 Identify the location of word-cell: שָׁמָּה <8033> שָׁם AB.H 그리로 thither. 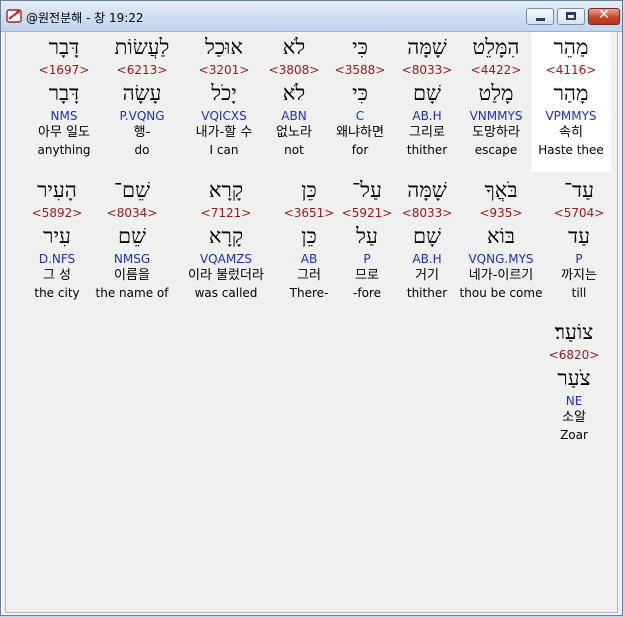
(427, 95).